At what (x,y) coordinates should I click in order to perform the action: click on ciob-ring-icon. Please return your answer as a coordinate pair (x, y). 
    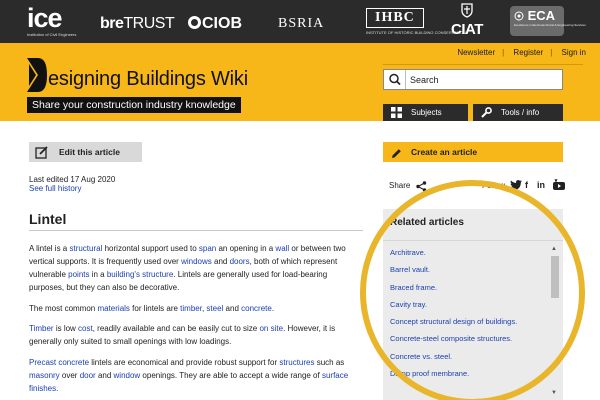
    Looking at the image, I should click on (194, 22).